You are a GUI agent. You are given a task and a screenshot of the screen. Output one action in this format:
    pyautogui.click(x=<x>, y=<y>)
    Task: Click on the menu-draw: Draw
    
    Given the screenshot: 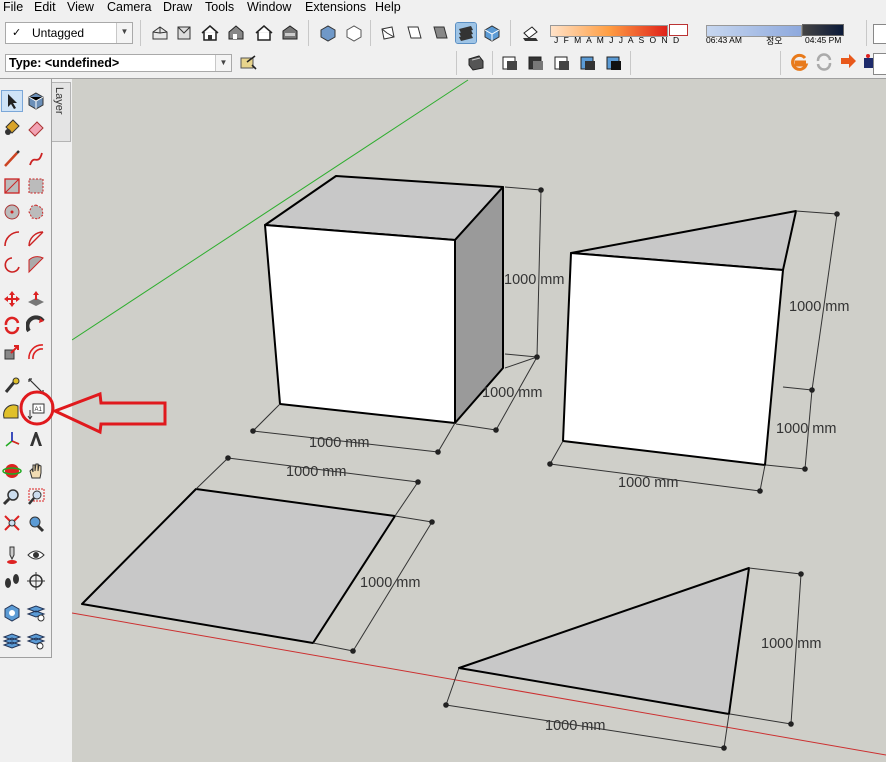 What is the action you would take?
    pyautogui.click(x=177, y=7)
    